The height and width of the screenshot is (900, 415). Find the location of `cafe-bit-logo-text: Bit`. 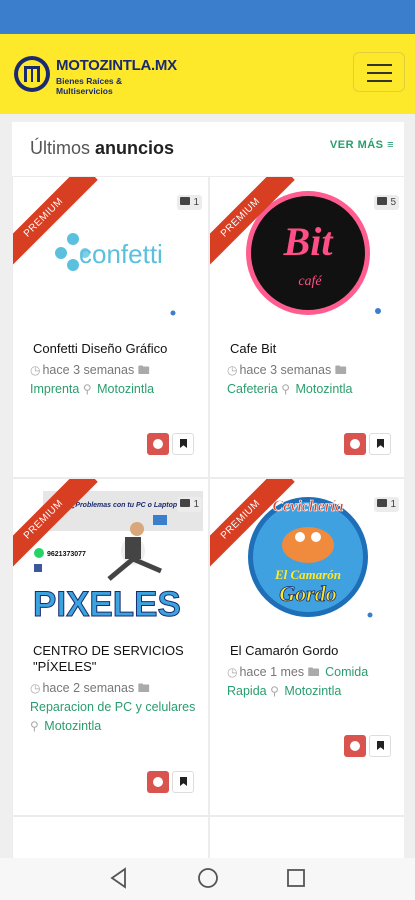

cafe-bit-logo-text: Bit is located at coordinates (309, 241).